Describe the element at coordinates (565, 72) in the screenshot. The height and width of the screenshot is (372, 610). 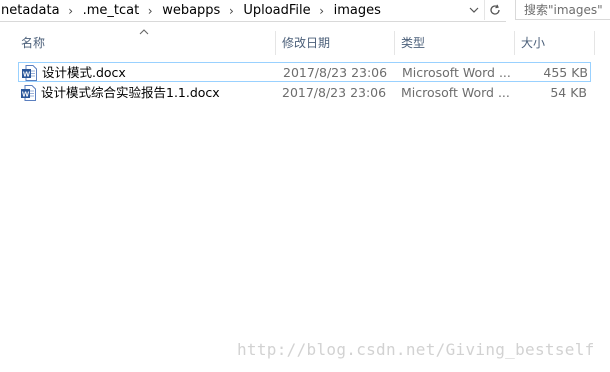
I see `file-size: 455 KB` at that location.